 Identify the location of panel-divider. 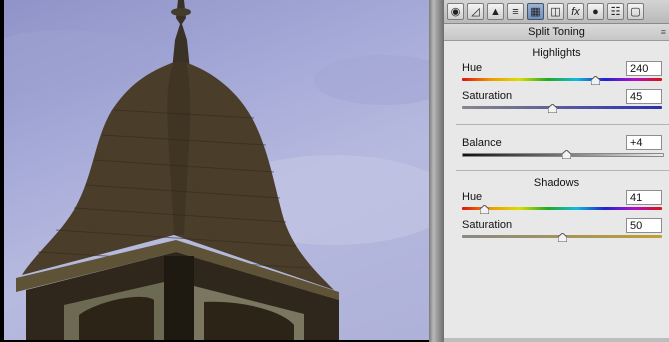
(436, 171).